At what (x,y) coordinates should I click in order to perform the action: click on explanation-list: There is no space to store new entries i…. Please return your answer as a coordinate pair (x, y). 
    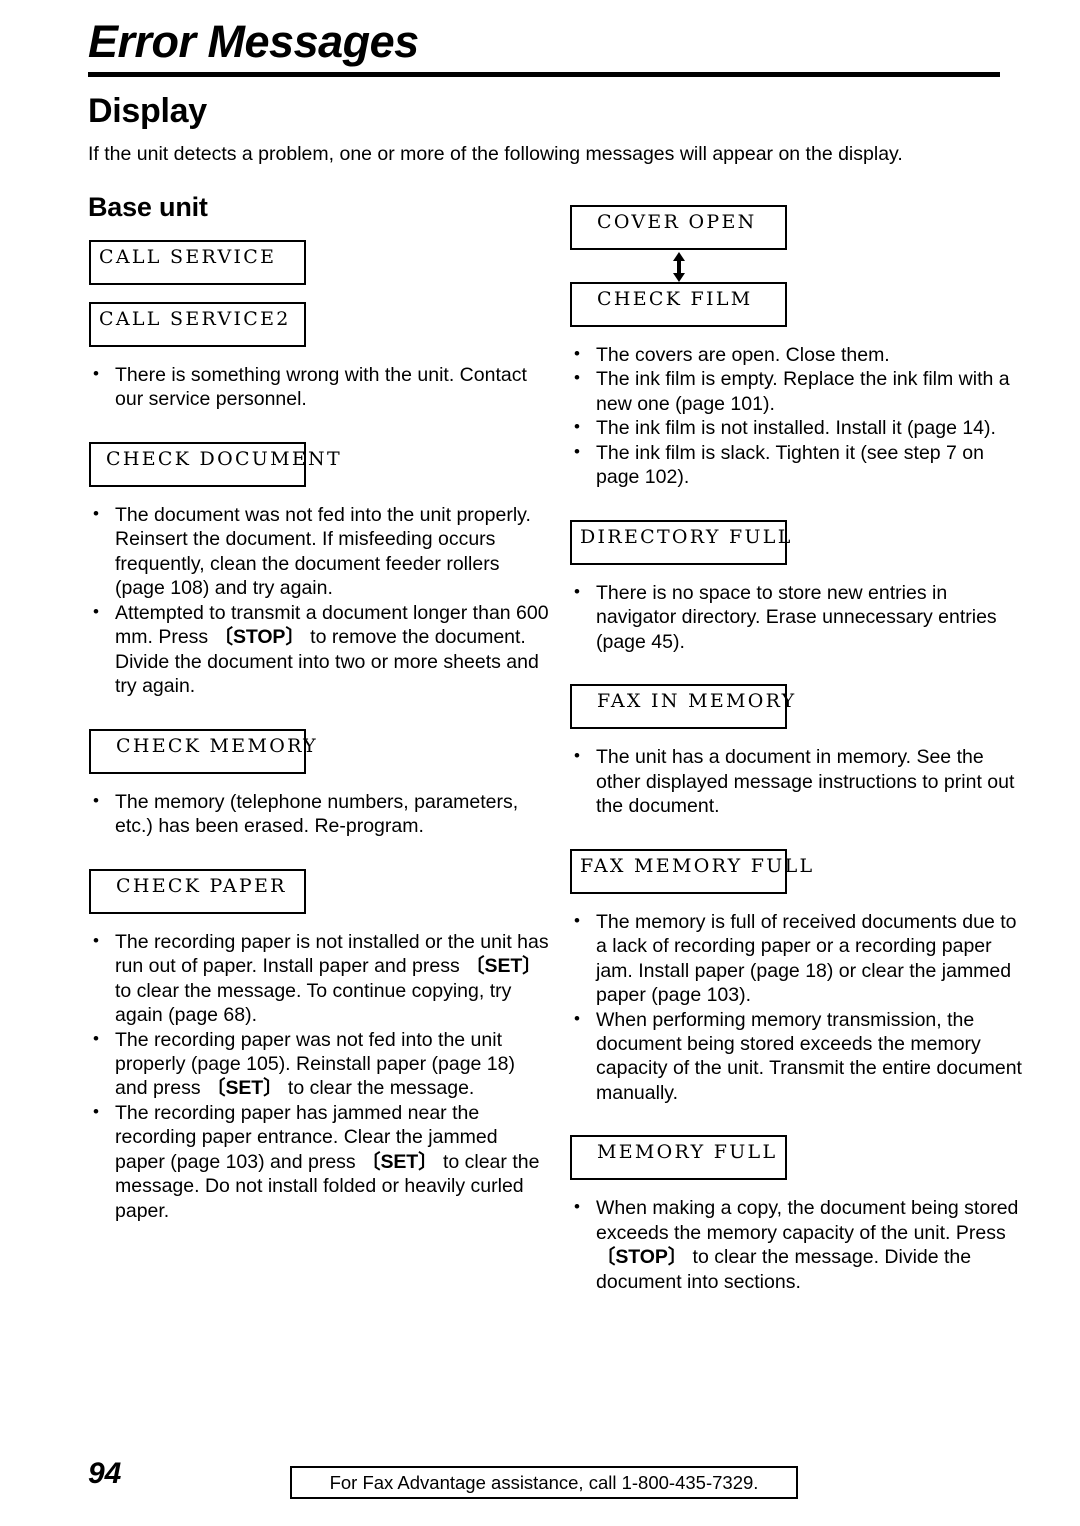
    Looking at the image, I should click on (800, 617).